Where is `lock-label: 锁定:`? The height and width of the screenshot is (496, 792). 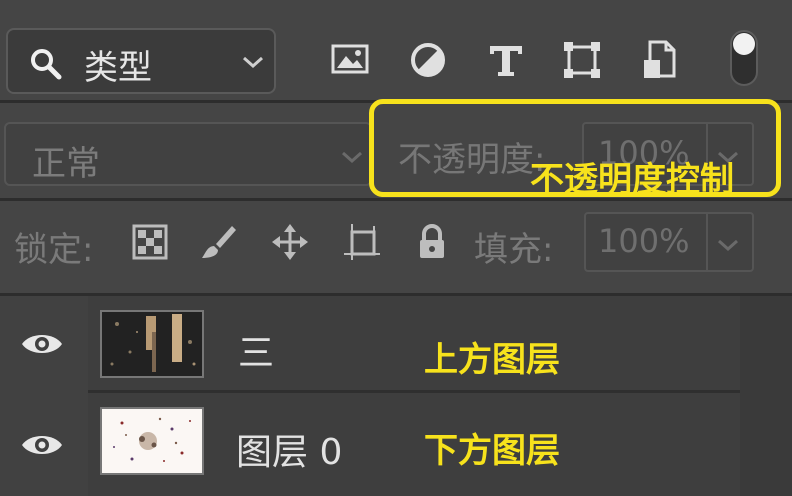 lock-label: 锁定: is located at coordinates (54, 250).